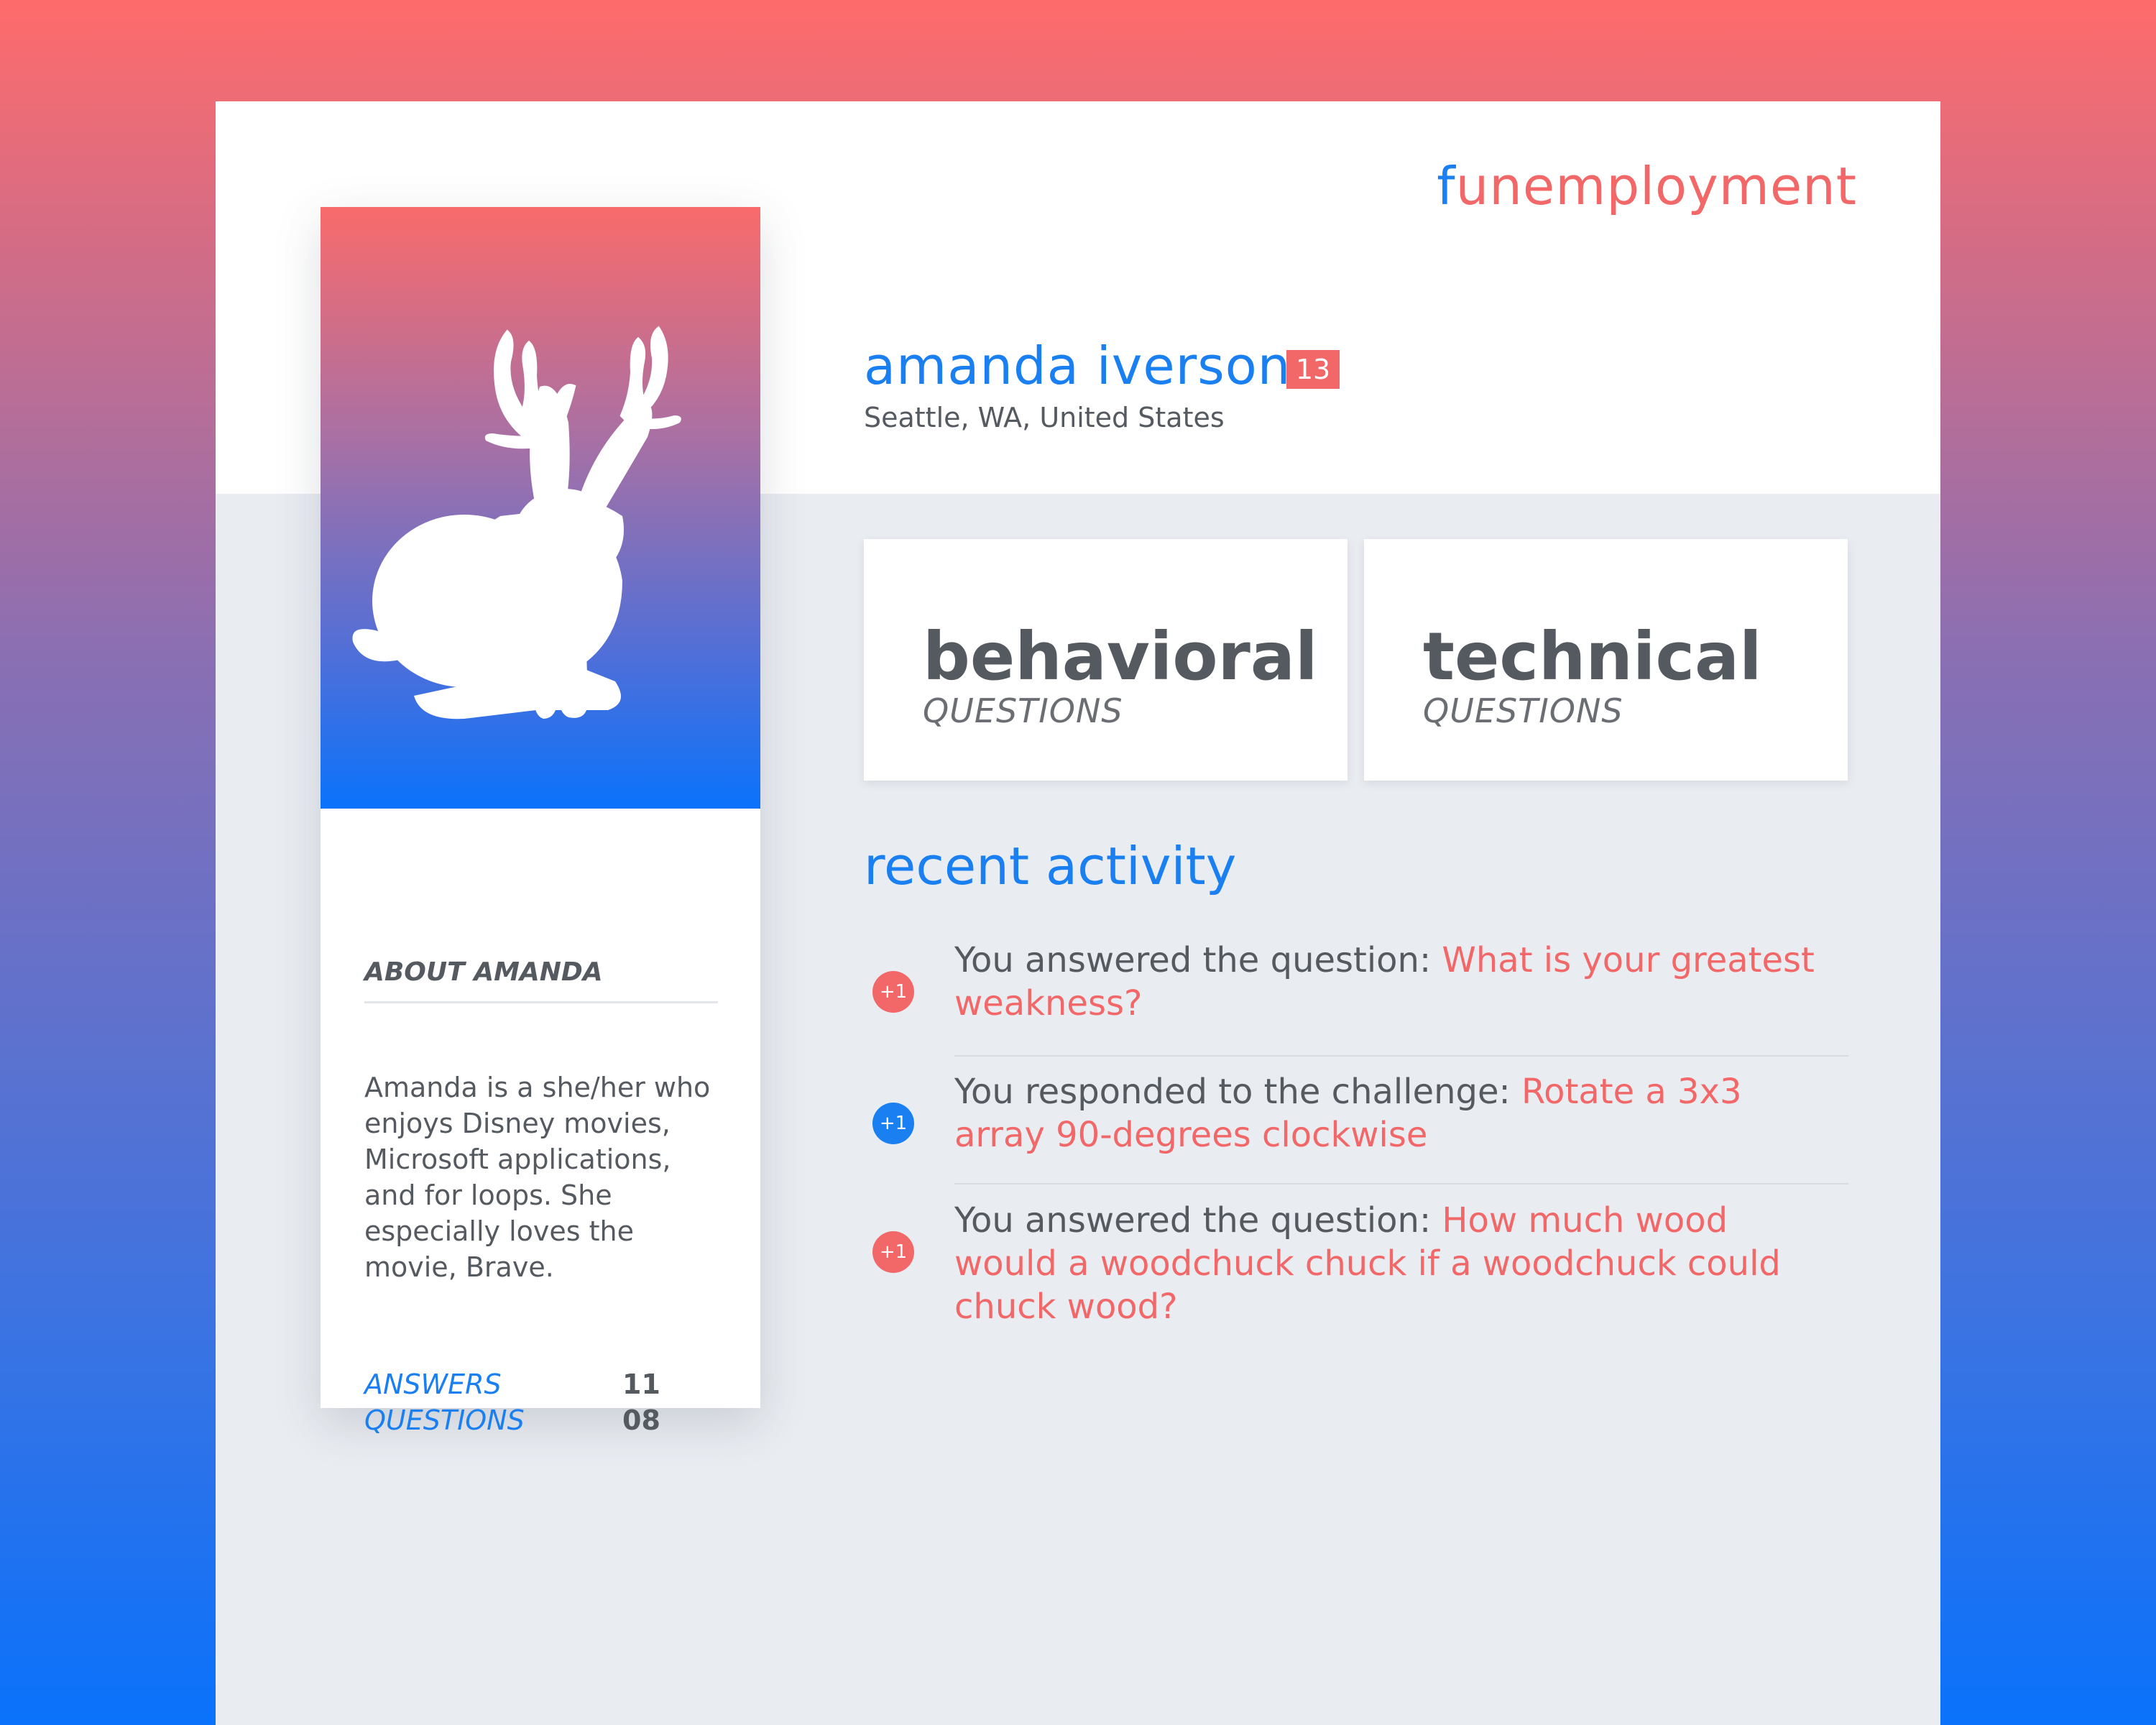 Image resolution: width=2156 pixels, height=1725 pixels. I want to click on stat-label-questions: QUESTIONS, so click(444, 1420).